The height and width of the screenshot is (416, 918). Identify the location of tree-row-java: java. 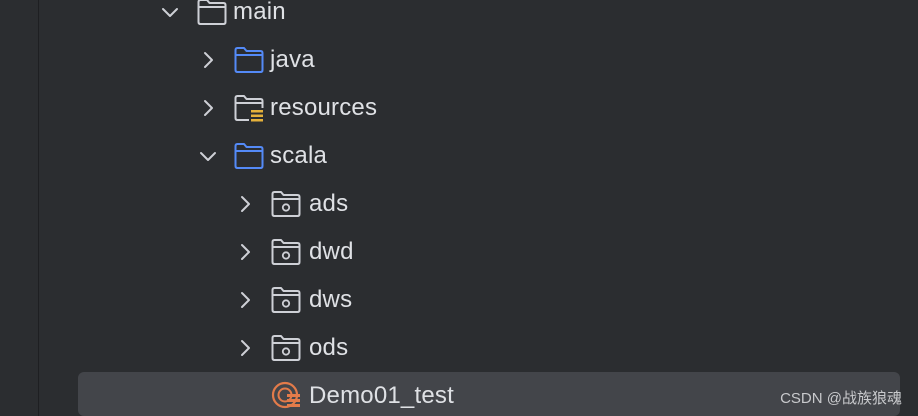
(459, 60).